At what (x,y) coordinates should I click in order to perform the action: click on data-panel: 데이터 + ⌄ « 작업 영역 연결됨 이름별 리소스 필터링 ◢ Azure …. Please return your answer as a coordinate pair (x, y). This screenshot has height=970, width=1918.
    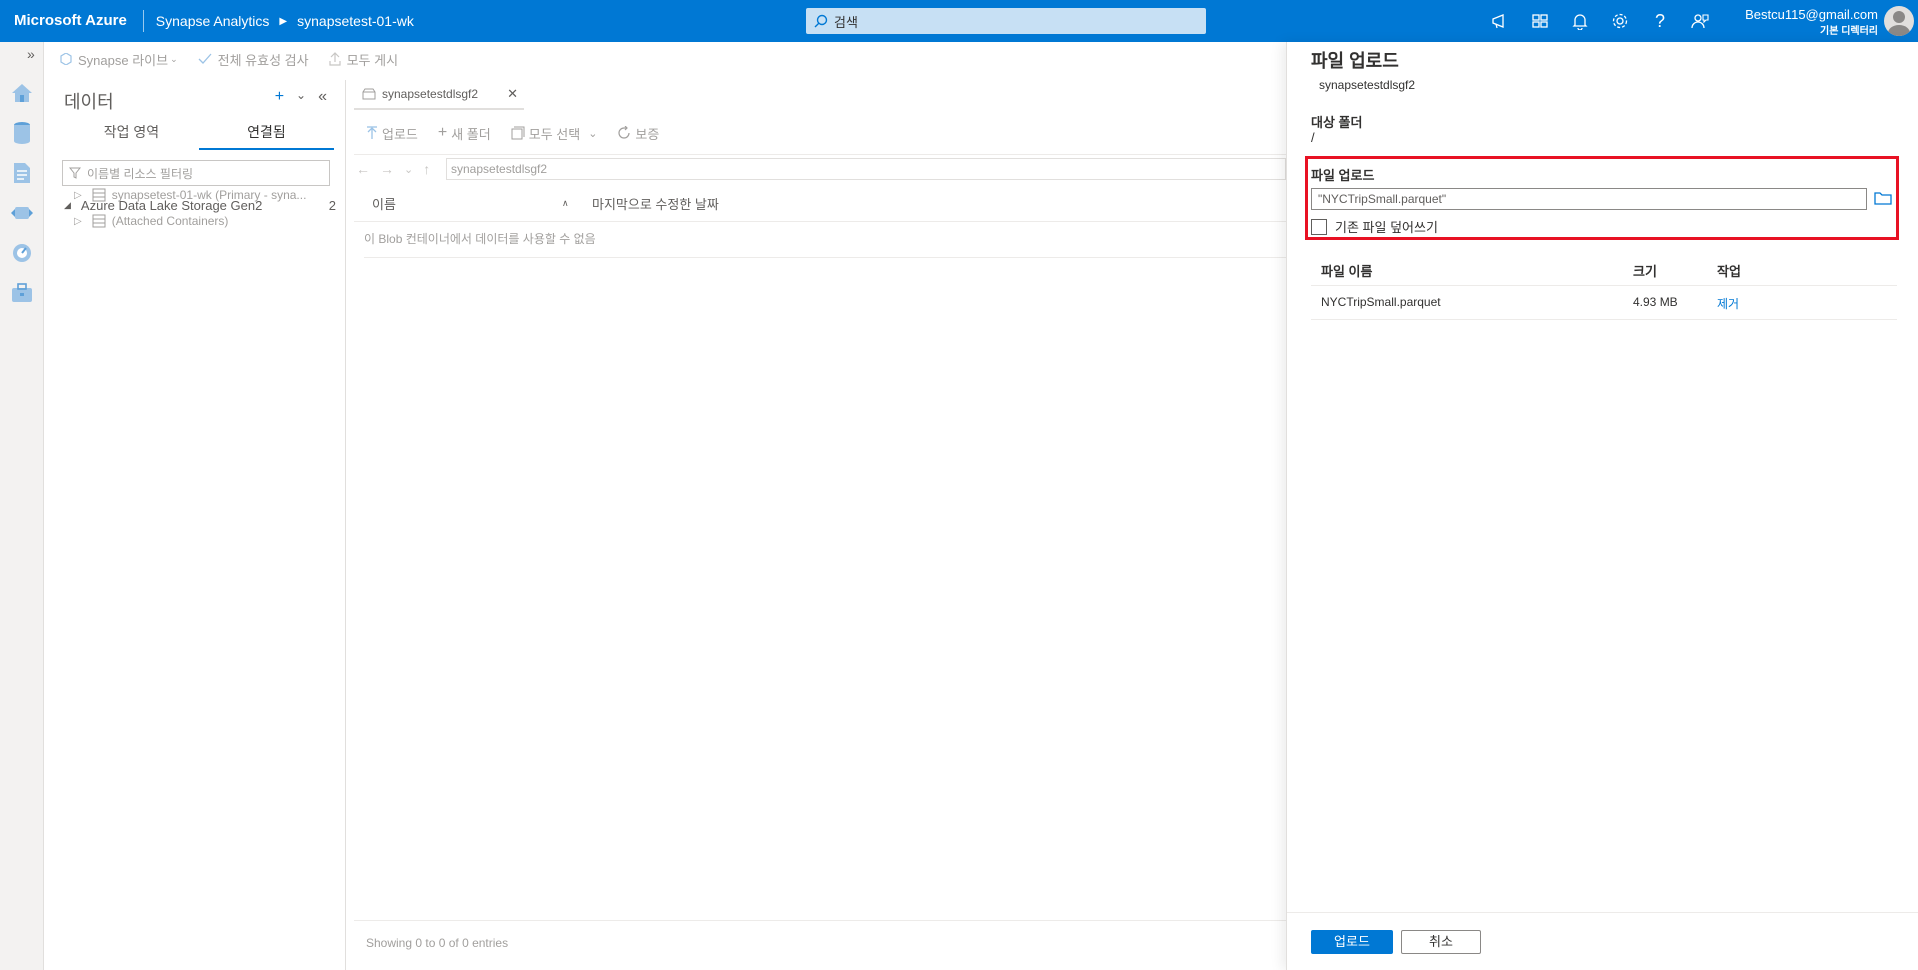
    Looking at the image, I should click on (195, 525).